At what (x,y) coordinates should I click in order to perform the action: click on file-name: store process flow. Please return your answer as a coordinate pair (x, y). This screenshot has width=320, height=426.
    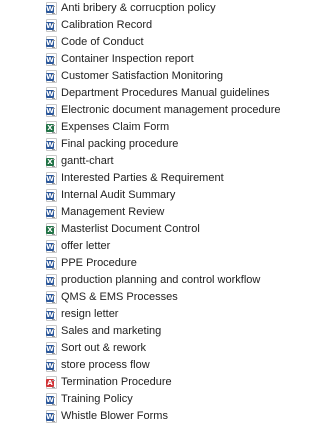
    Looking at the image, I should click on (105, 365).